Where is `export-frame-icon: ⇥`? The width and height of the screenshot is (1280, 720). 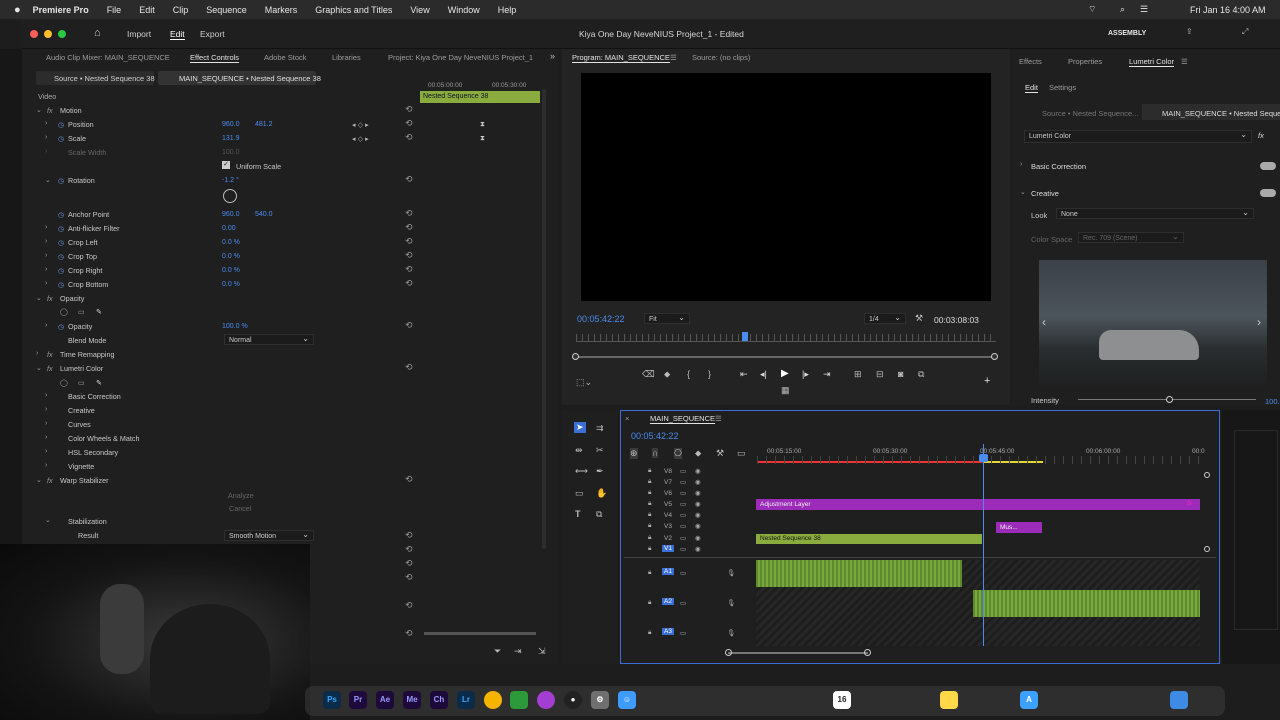 export-frame-icon: ⇥ is located at coordinates (518, 651).